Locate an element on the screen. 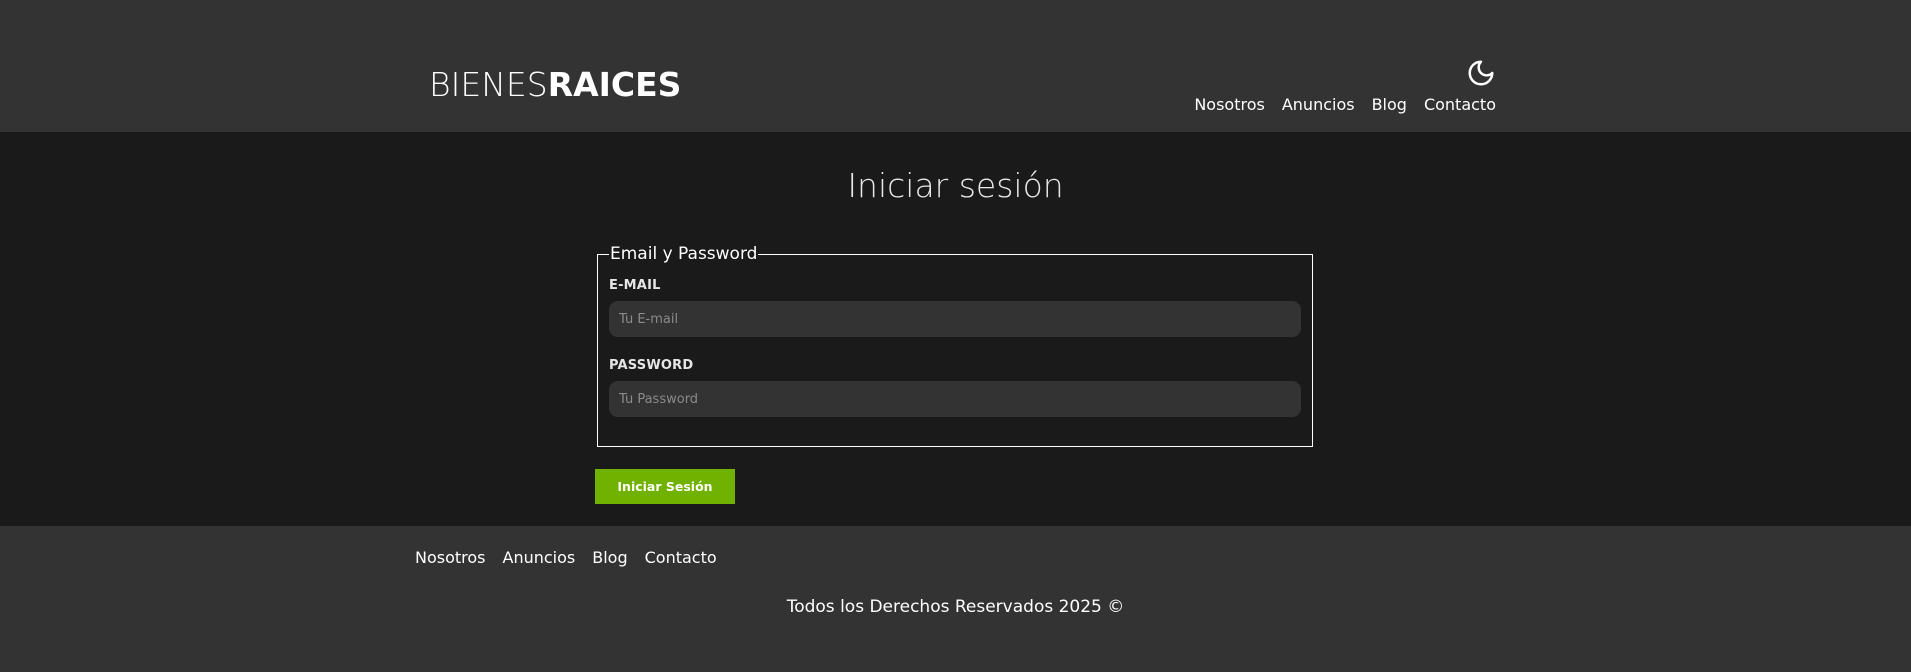 This screenshot has width=1911, height=672. email-input is located at coordinates (955, 319).